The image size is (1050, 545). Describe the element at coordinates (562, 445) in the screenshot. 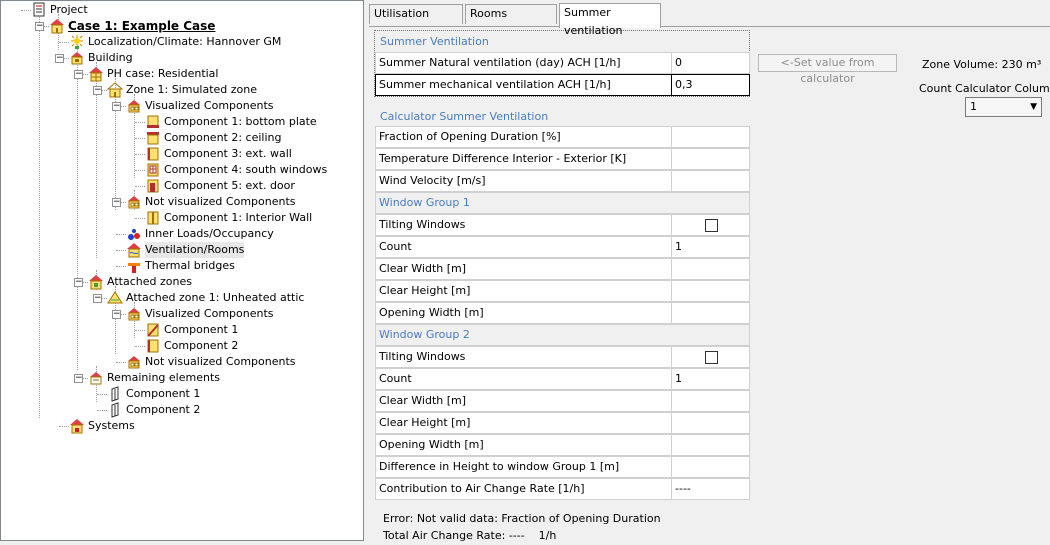

I see `g2-opening-width-row: Opening Width [m]` at that location.